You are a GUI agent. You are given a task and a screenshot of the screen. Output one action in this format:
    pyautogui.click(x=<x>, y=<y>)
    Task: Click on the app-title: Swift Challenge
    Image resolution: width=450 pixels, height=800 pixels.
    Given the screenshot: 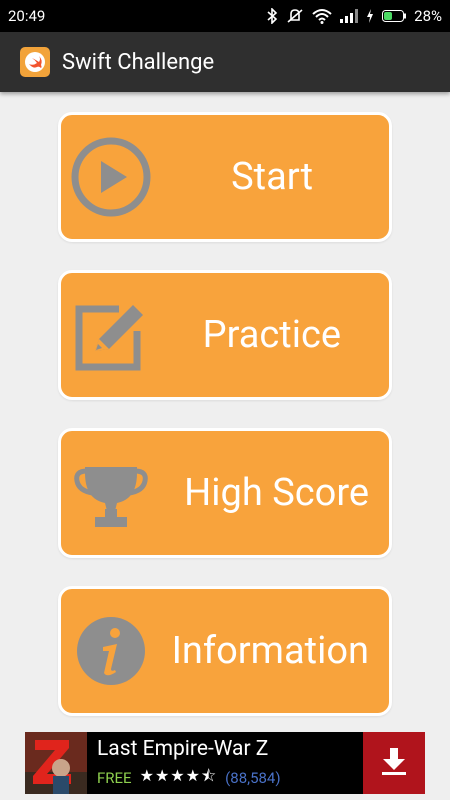 What is the action you would take?
    pyautogui.click(x=138, y=62)
    